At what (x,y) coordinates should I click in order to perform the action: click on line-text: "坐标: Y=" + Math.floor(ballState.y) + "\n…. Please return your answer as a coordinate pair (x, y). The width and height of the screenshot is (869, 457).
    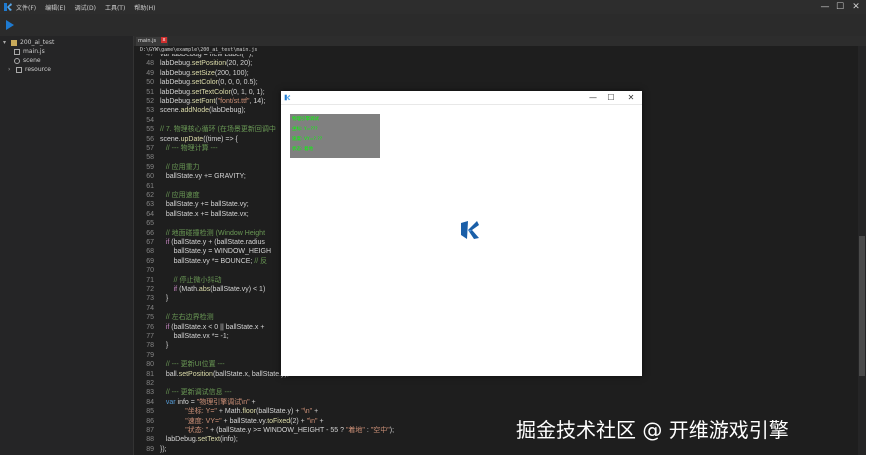
    Looking at the image, I should click on (239, 411).